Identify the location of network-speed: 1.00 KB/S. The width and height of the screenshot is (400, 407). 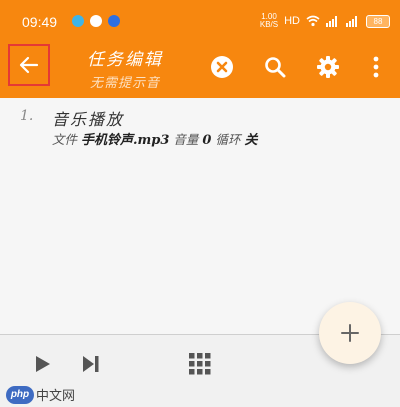
(269, 20).